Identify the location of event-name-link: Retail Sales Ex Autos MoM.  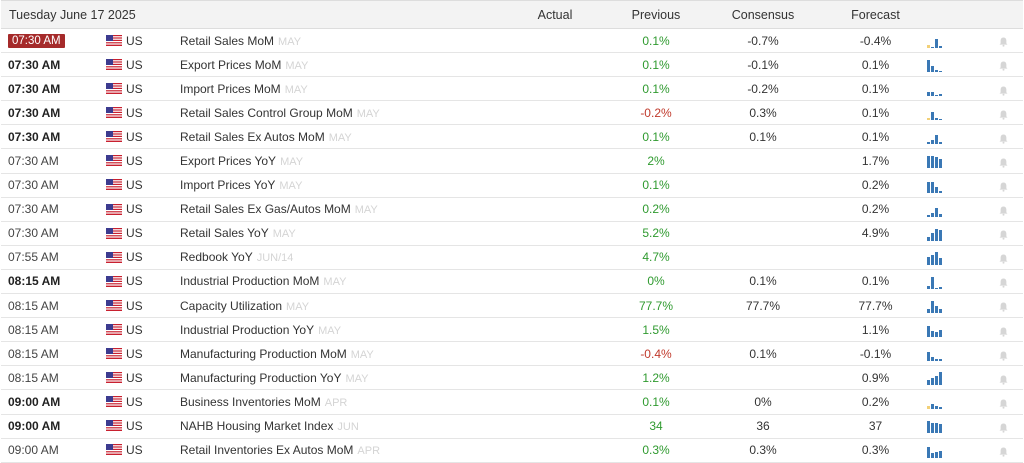
(252, 137).